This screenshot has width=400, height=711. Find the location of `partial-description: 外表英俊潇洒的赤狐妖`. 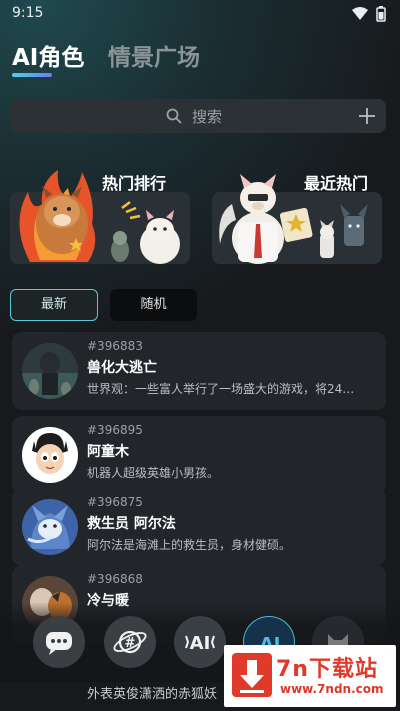

partial-description: 外表英俊潇洒的赤狐妖 is located at coordinates (152, 694).